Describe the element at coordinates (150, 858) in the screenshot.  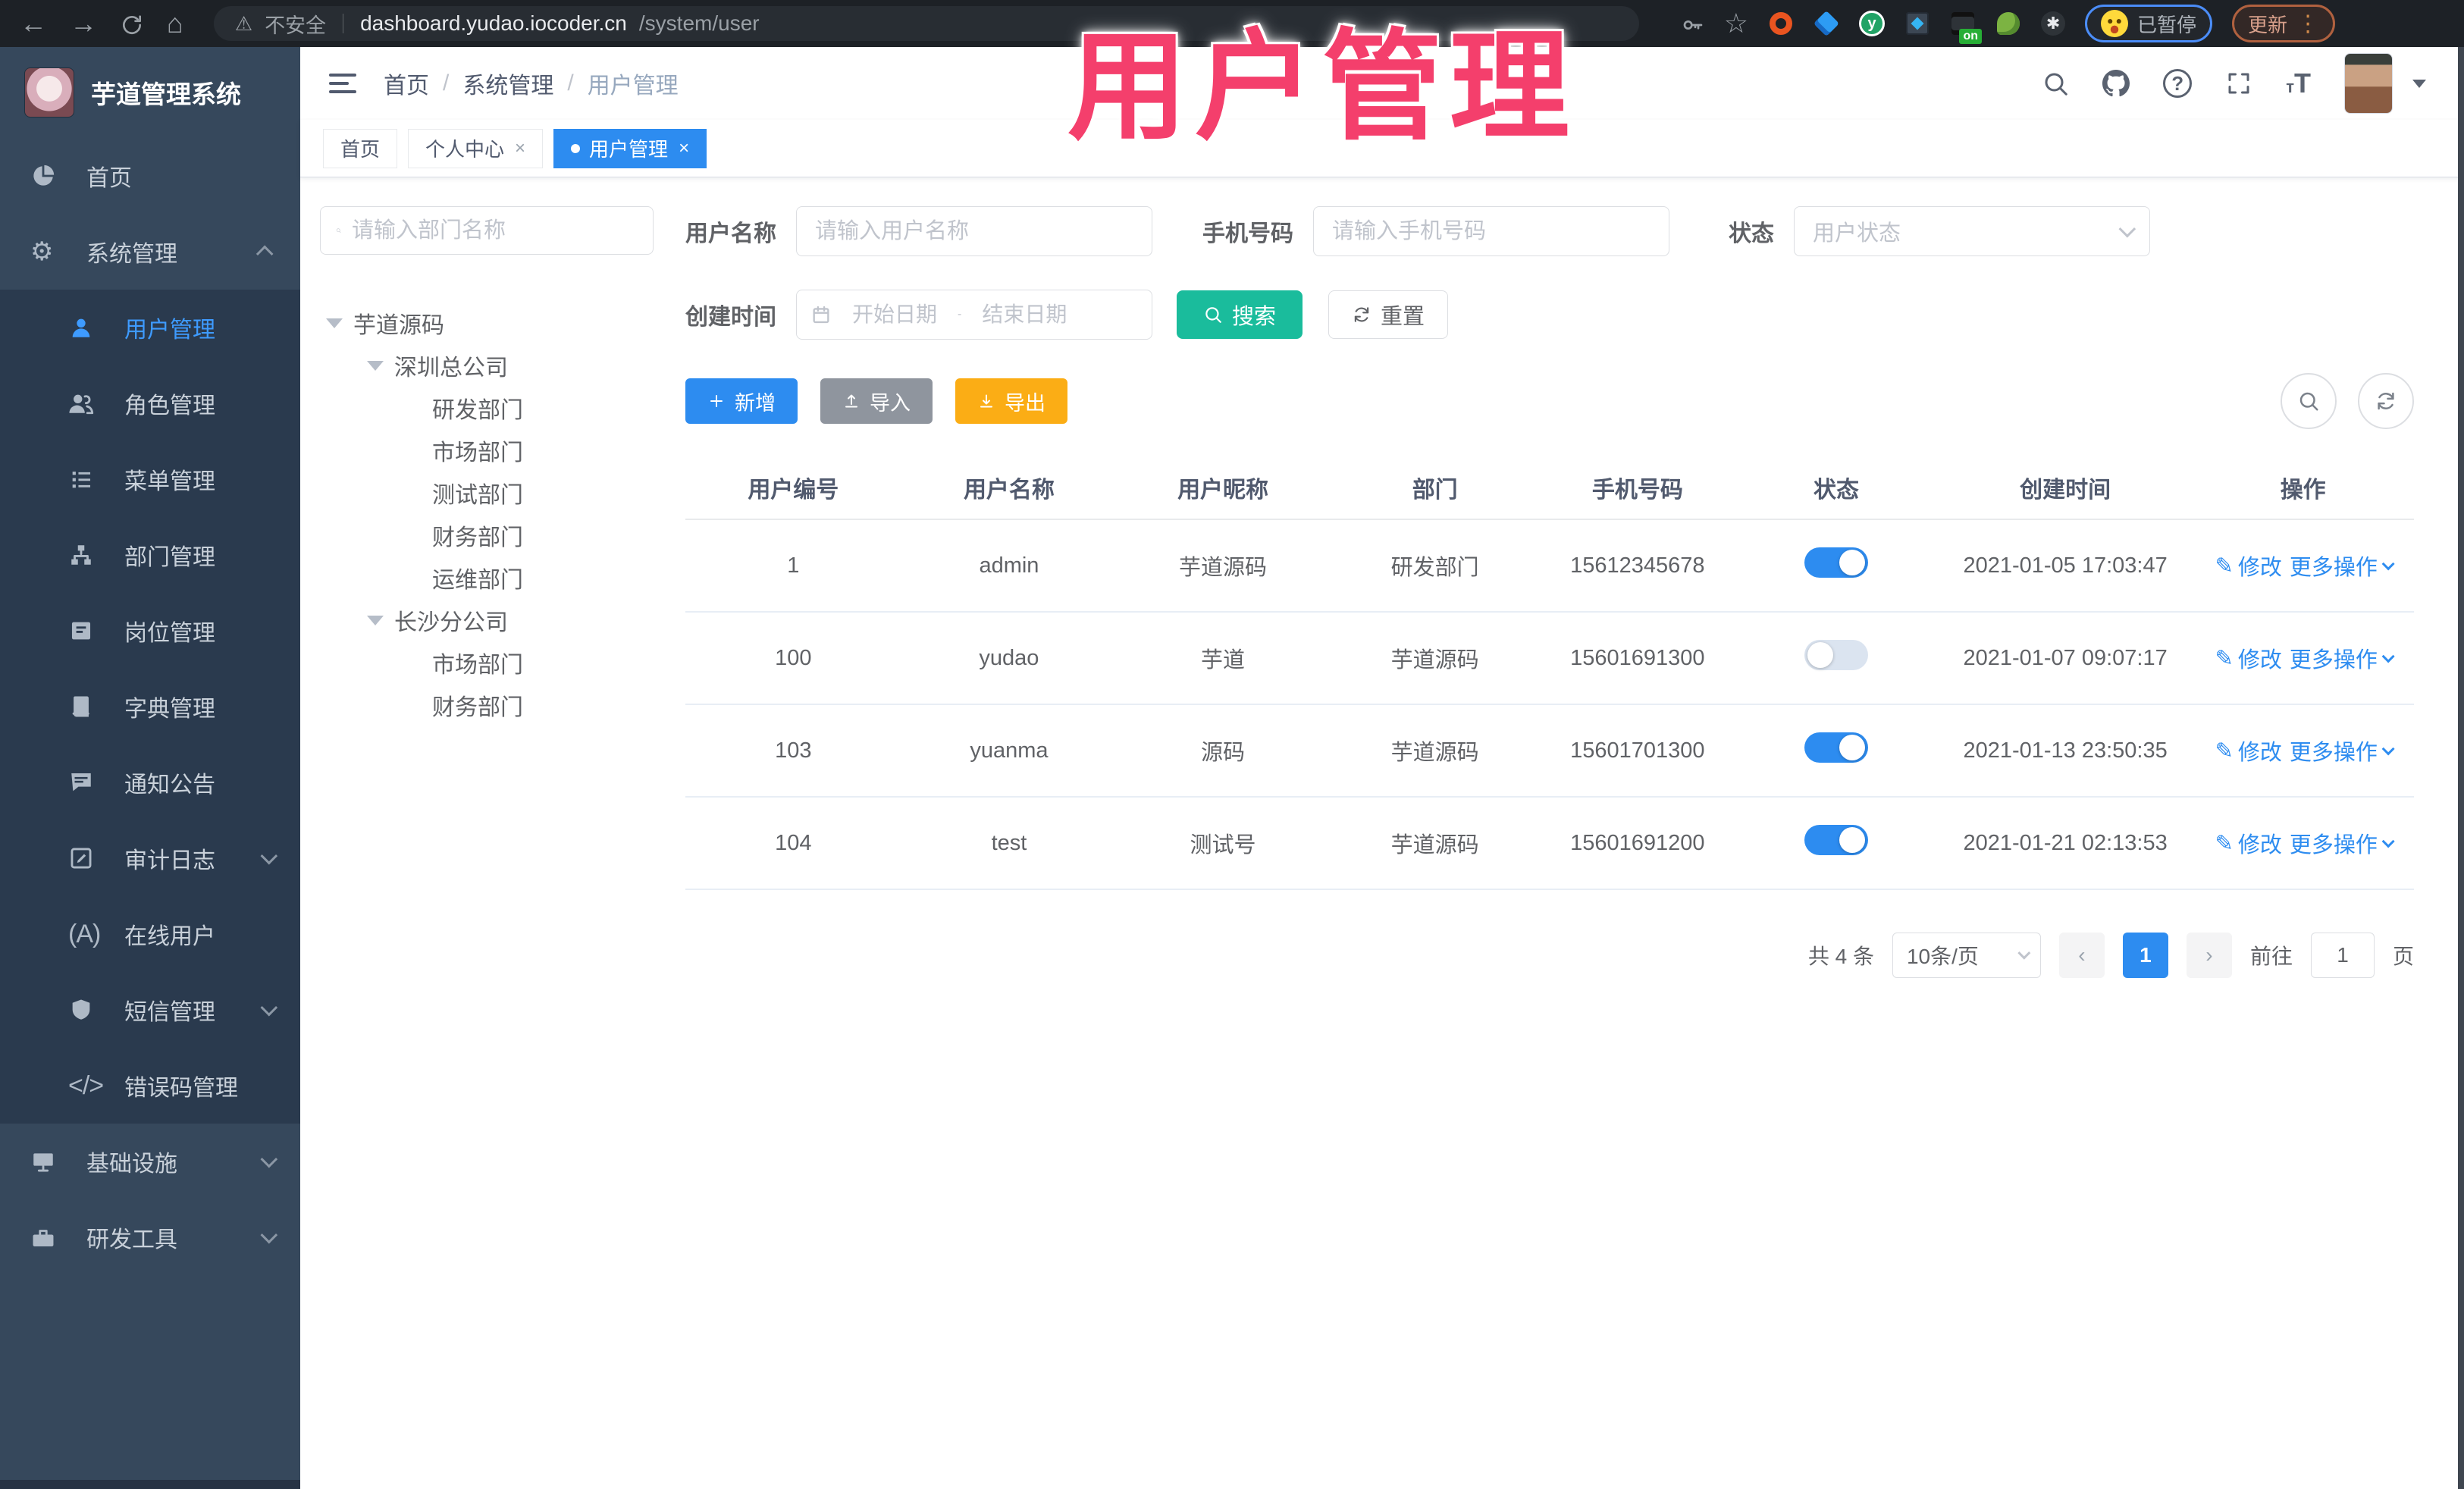
I see `sidebar-item-audit-log: 审计日志` at that location.